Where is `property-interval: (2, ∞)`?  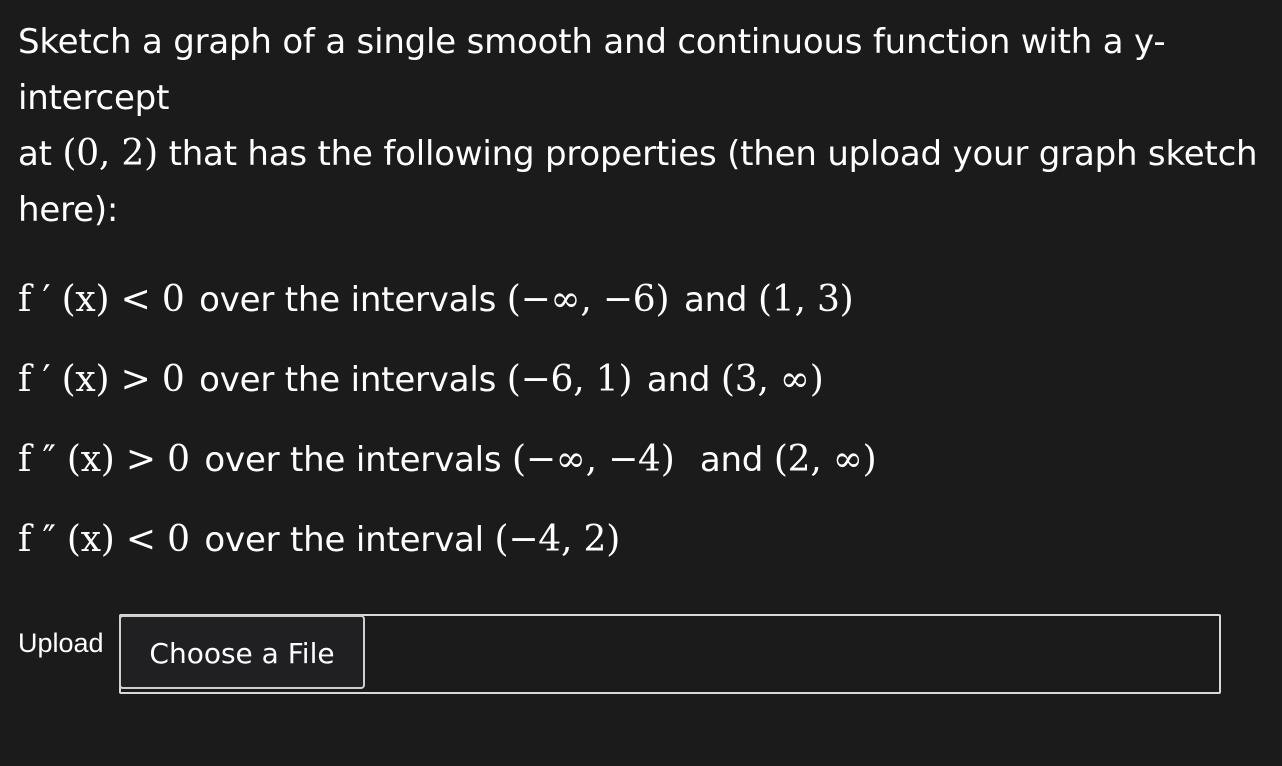 property-interval: (2, ∞) is located at coordinates (825, 459).